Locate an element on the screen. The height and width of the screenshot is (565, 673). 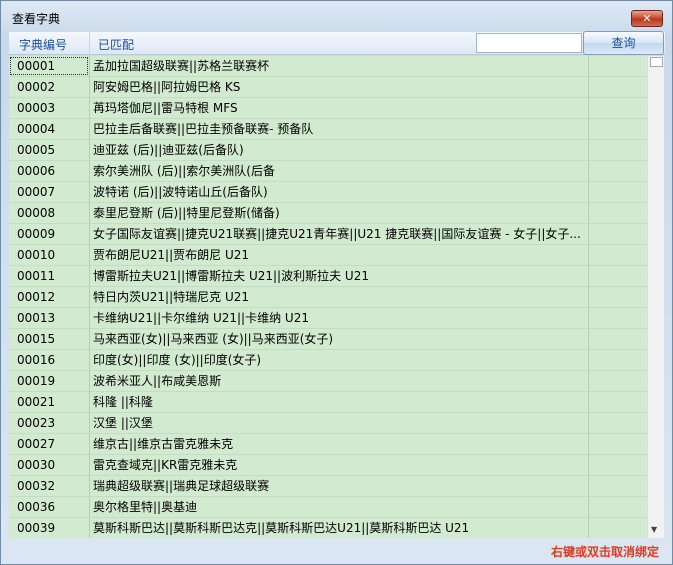
cell-matched: 泰里尼登斯 (后)||特里尼登斯(储备) is located at coordinates (339, 213).